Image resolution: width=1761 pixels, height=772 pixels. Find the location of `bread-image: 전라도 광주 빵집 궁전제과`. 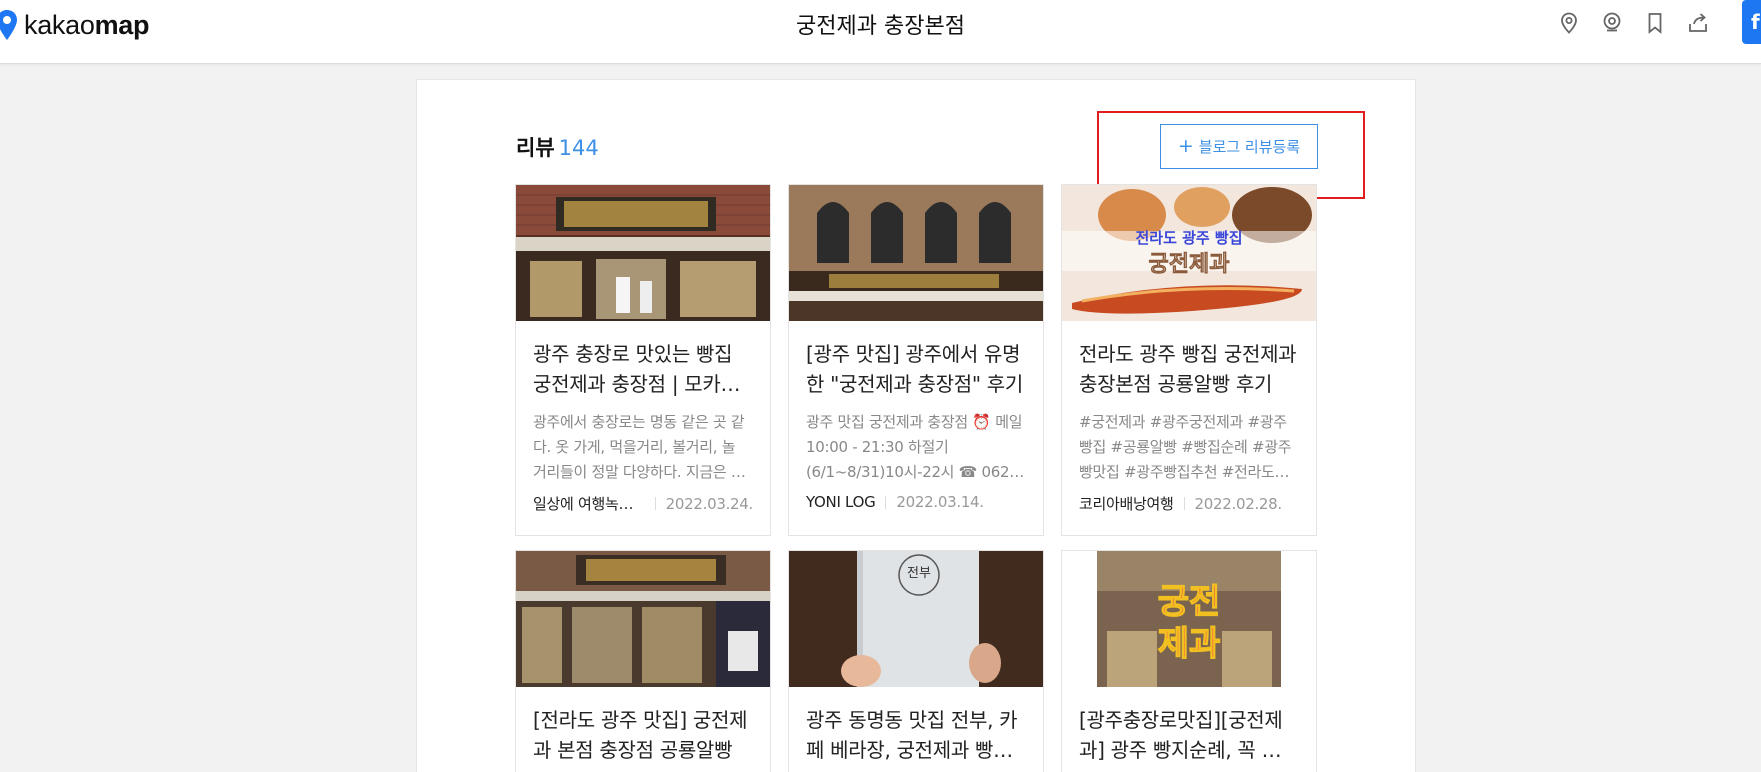

bread-image: 전라도 광주 빵집 궁전제과 is located at coordinates (1189, 253).